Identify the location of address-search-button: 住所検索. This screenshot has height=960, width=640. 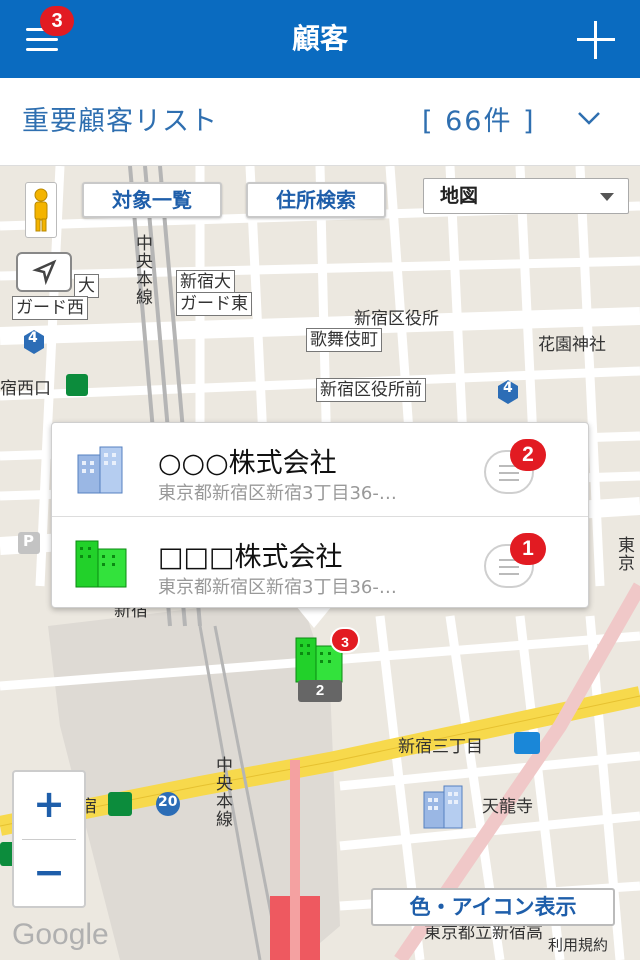
(316, 200).